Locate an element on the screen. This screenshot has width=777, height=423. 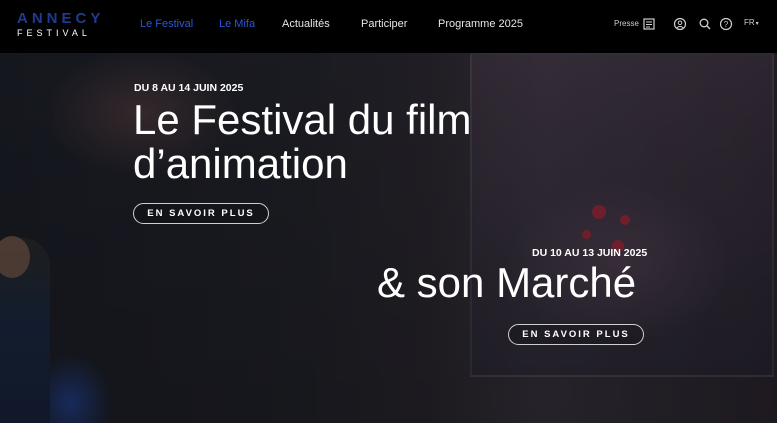
festival-logo: ANNECY FESTIVAL is located at coordinates (59, 25).